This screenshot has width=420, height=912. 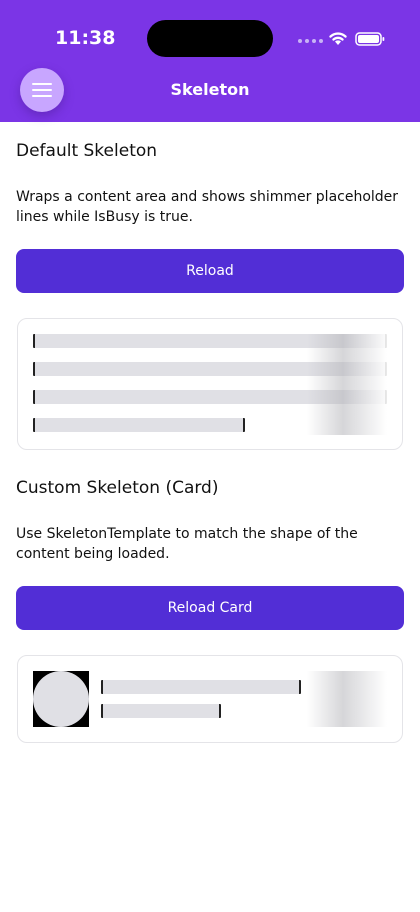 I want to click on page-title: Skeleton, so click(x=210, y=89).